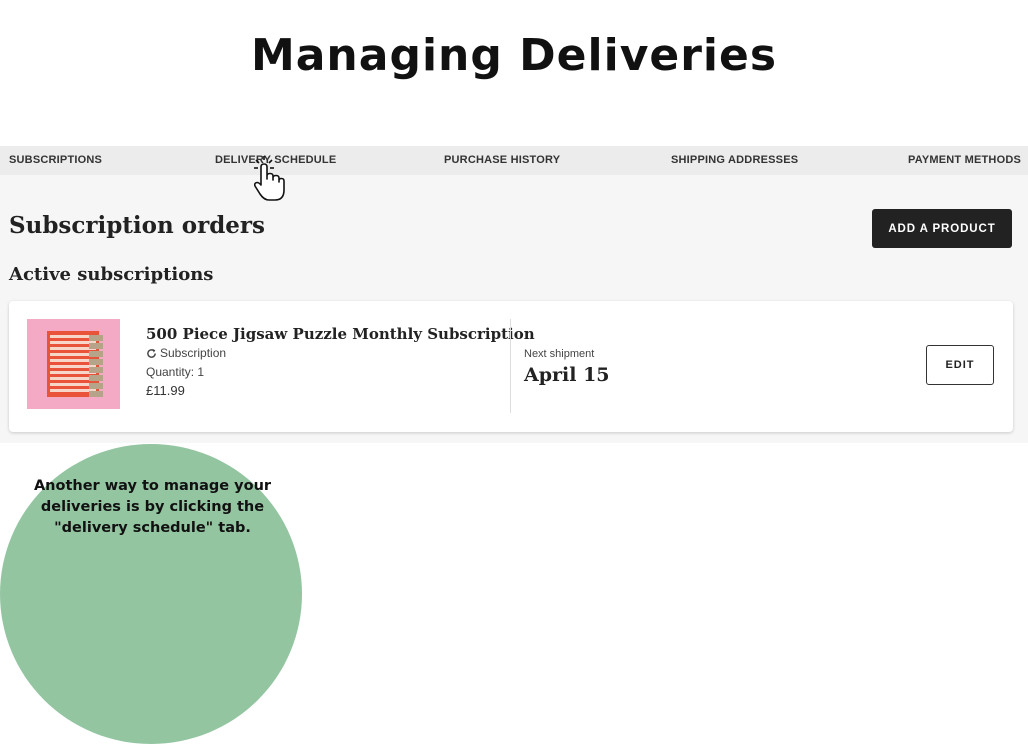 Image resolution: width=1028 pixels, height=744 pixels. What do you see at coordinates (73, 364) in the screenshot?
I see `product-image` at bounding box center [73, 364].